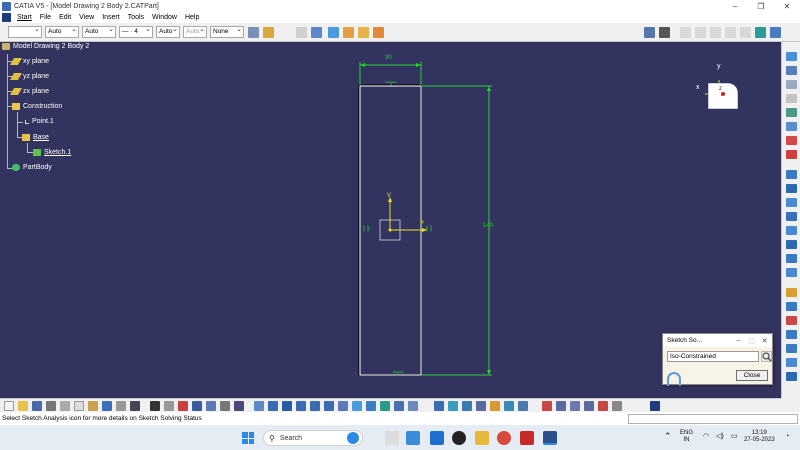 The height and width of the screenshot is (450, 800). What do you see at coordinates (453, 405) in the screenshot?
I see `sketch-solving-icon` at bounding box center [453, 405].